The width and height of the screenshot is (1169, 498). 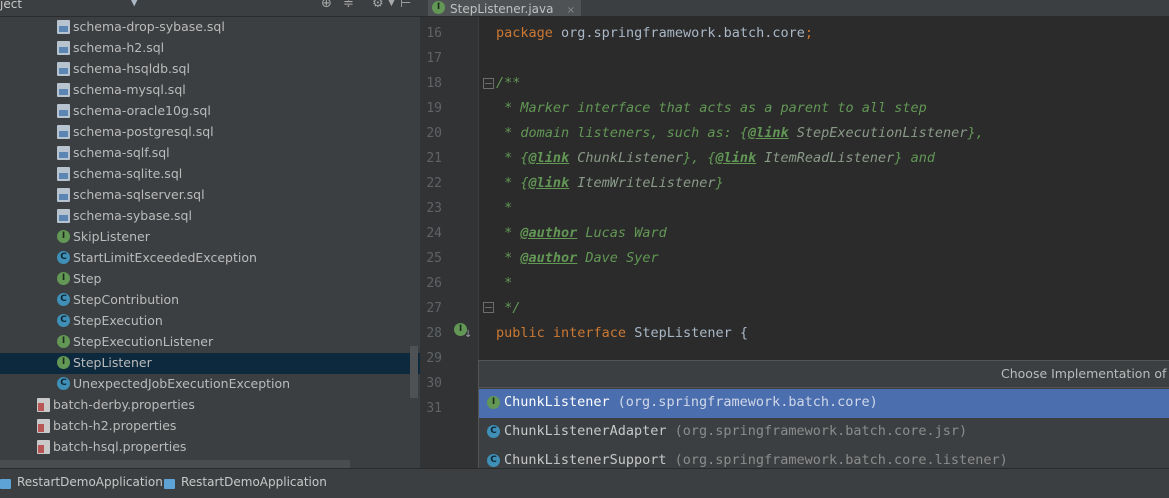 What do you see at coordinates (210, 321) in the screenshot?
I see `tree-item: C StepExecution` at bounding box center [210, 321].